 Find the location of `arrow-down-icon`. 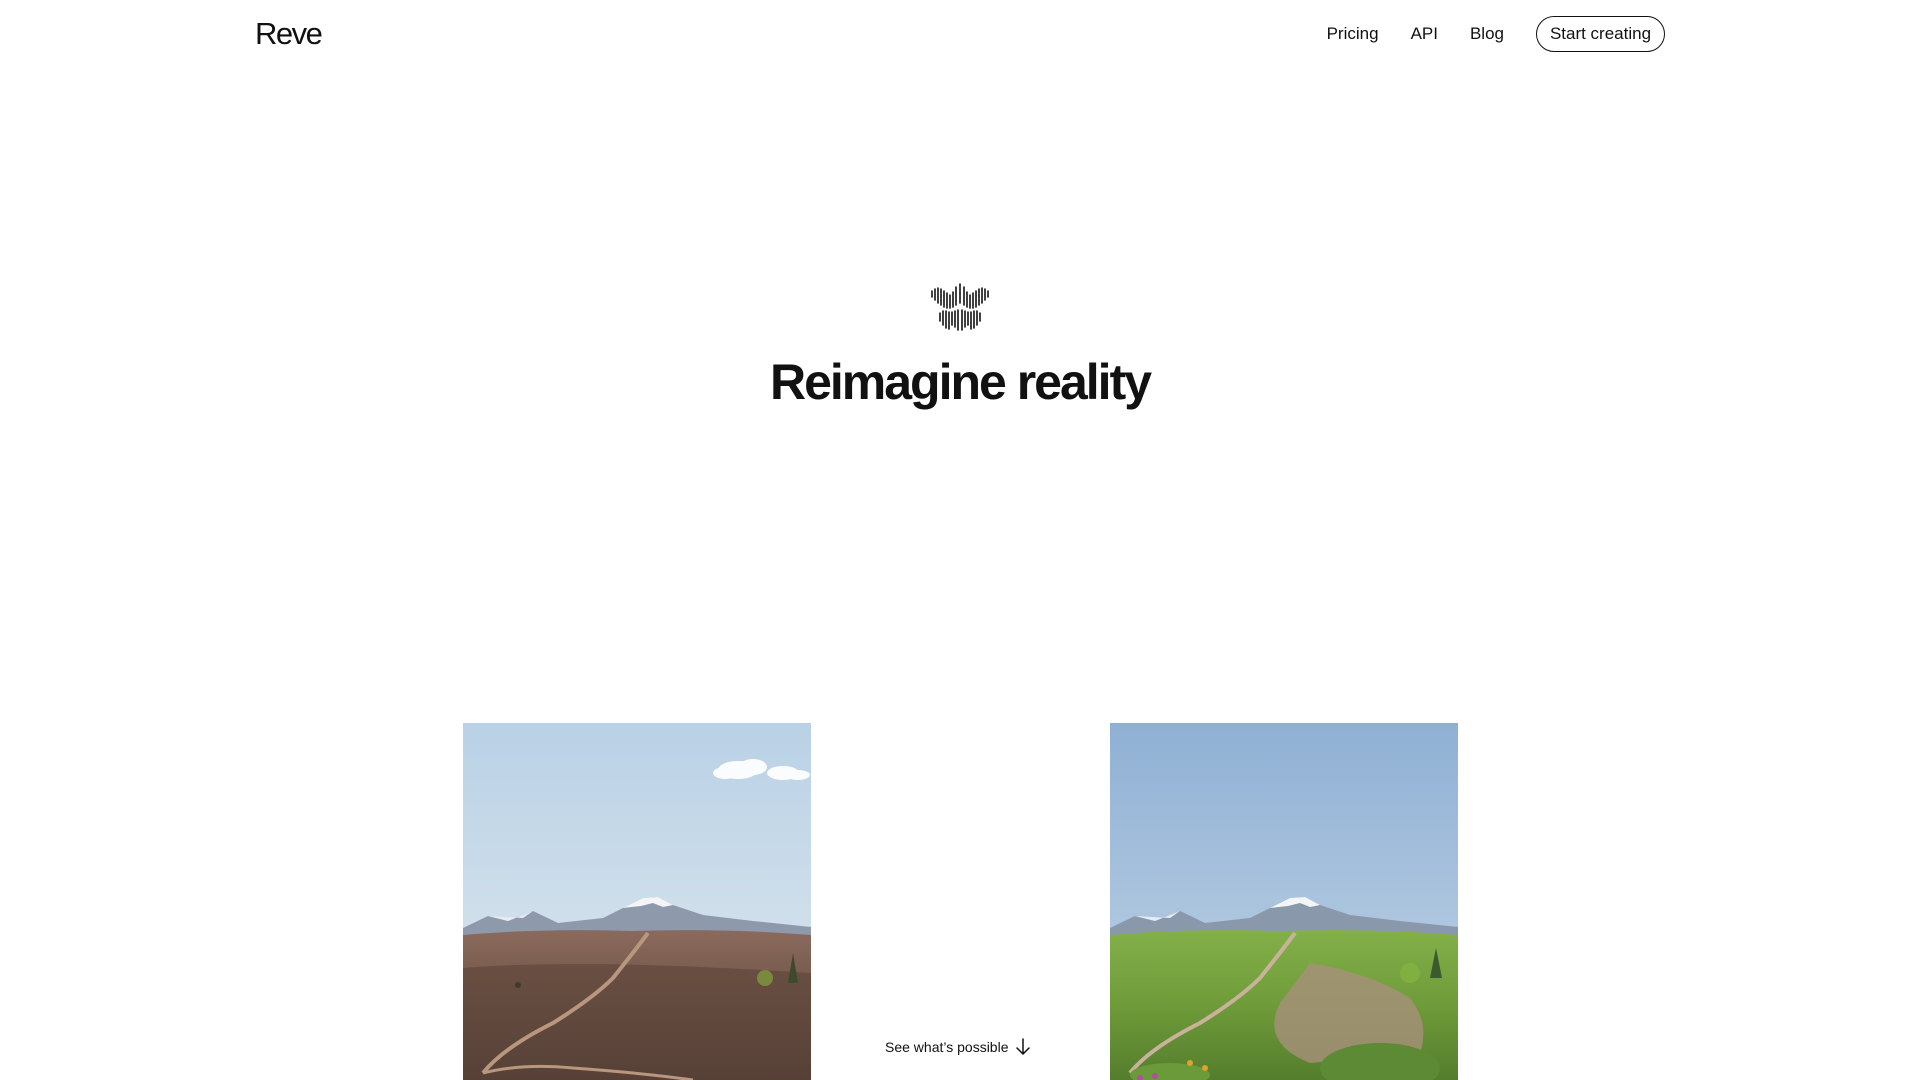

arrow-down-icon is located at coordinates (1023, 1047).